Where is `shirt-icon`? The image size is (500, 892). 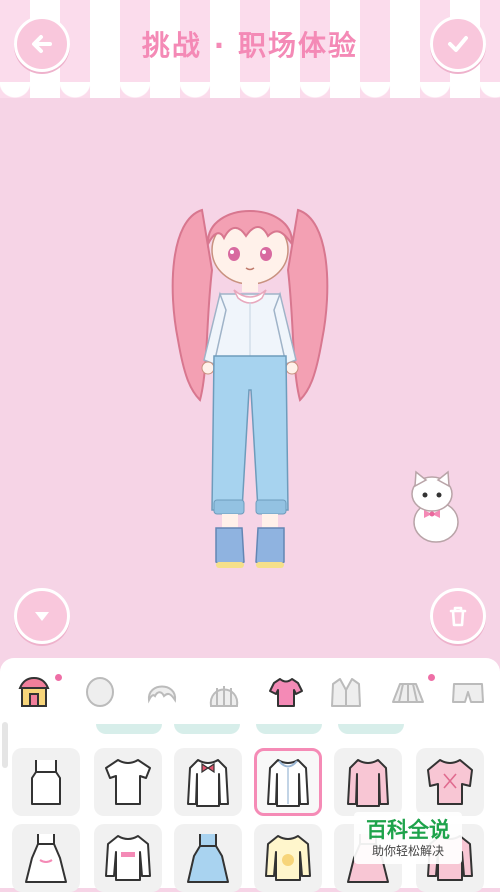 shirt-icon is located at coordinates (286, 692).